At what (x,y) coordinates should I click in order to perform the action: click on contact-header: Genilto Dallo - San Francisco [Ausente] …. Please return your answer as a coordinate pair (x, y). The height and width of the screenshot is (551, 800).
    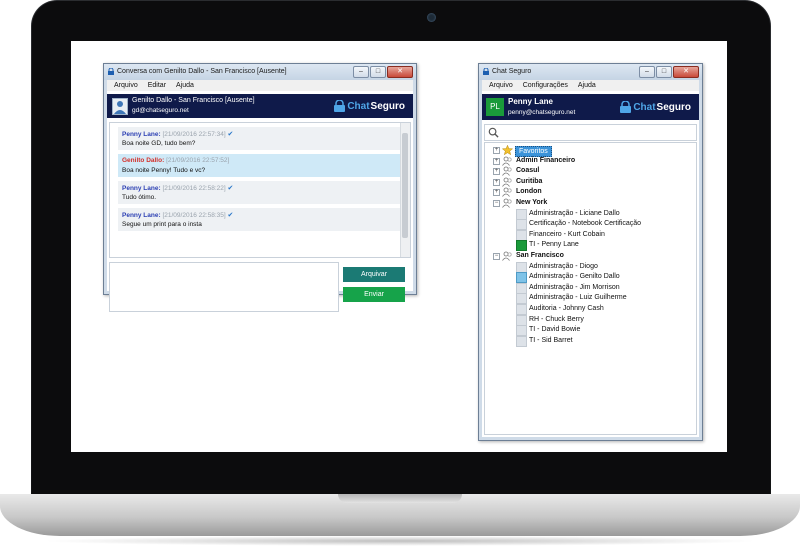
    Looking at the image, I should click on (260, 106).